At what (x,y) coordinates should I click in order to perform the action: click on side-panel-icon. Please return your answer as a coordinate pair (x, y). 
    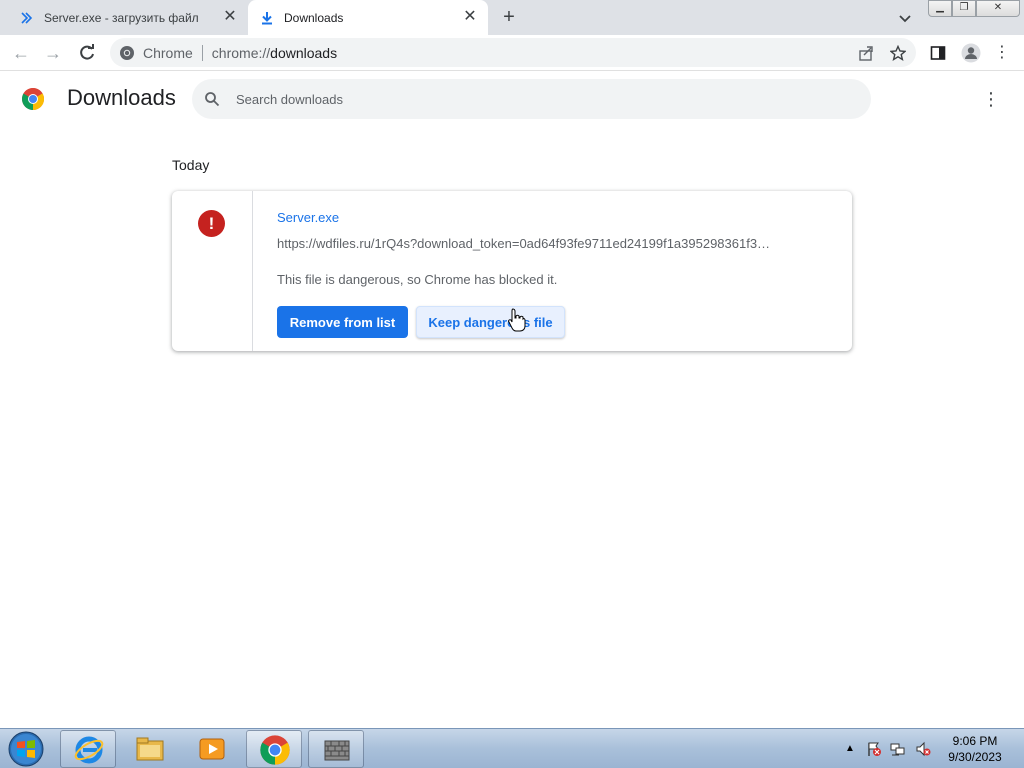
    Looking at the image, I should click on (938, 53).